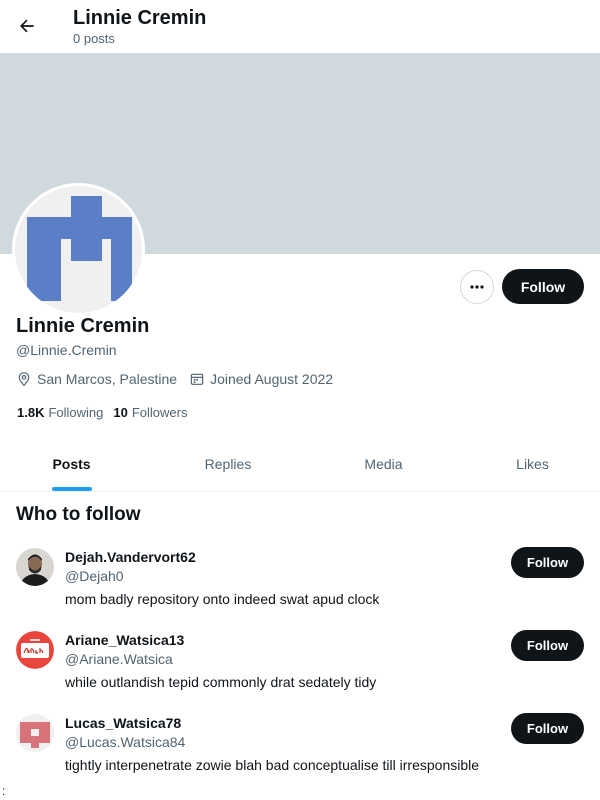 The image size is (600, 800). I want to click on finch-logo-avatar-image, so click(35, 650).